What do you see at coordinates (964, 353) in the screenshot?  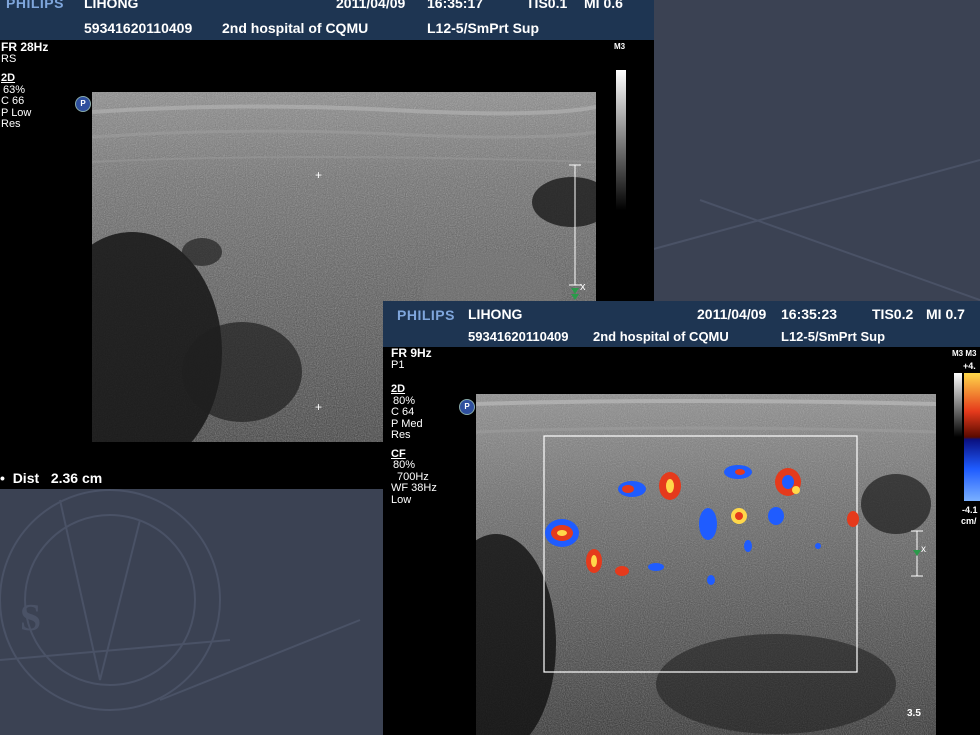 I see `map-label: M3 M3` at bounding box center [964, 353].